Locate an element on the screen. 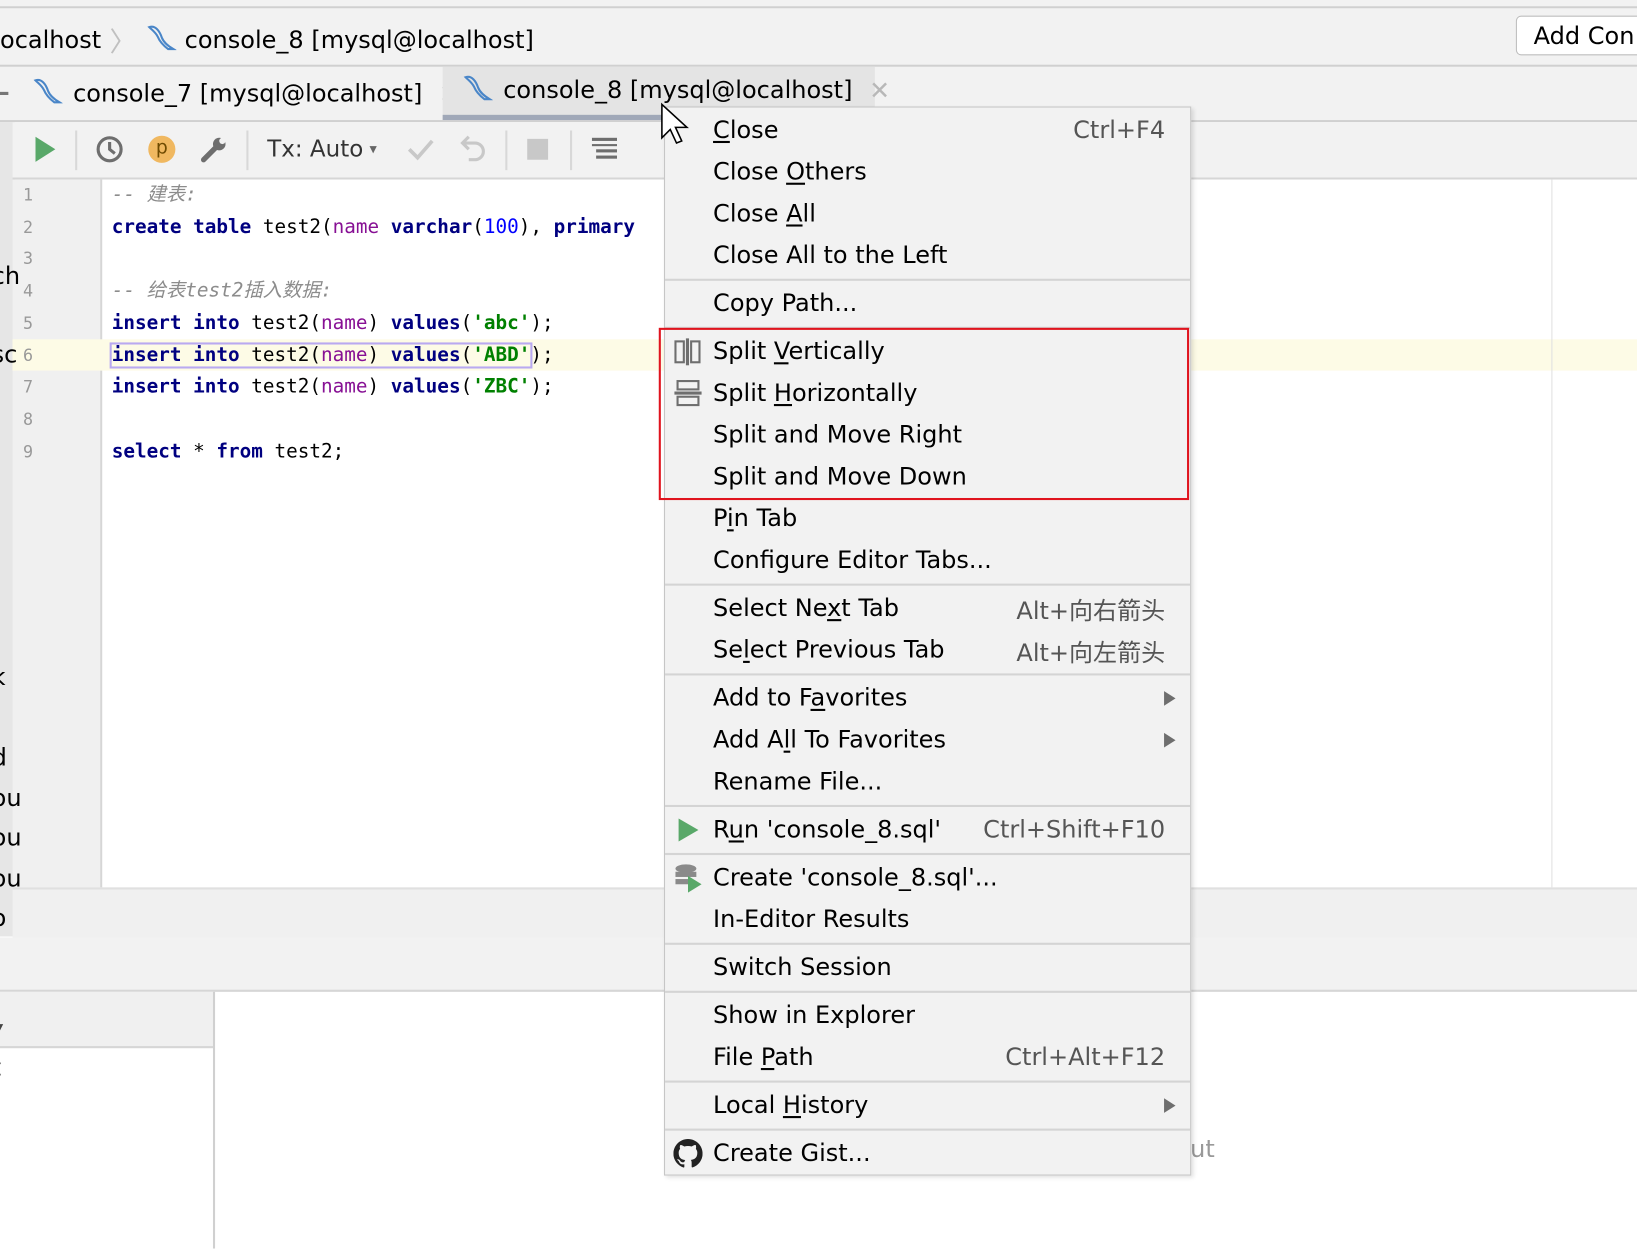 The image size is (1637, 1249). menu-item-label: Switch Session is located at coordinates (802, 968).